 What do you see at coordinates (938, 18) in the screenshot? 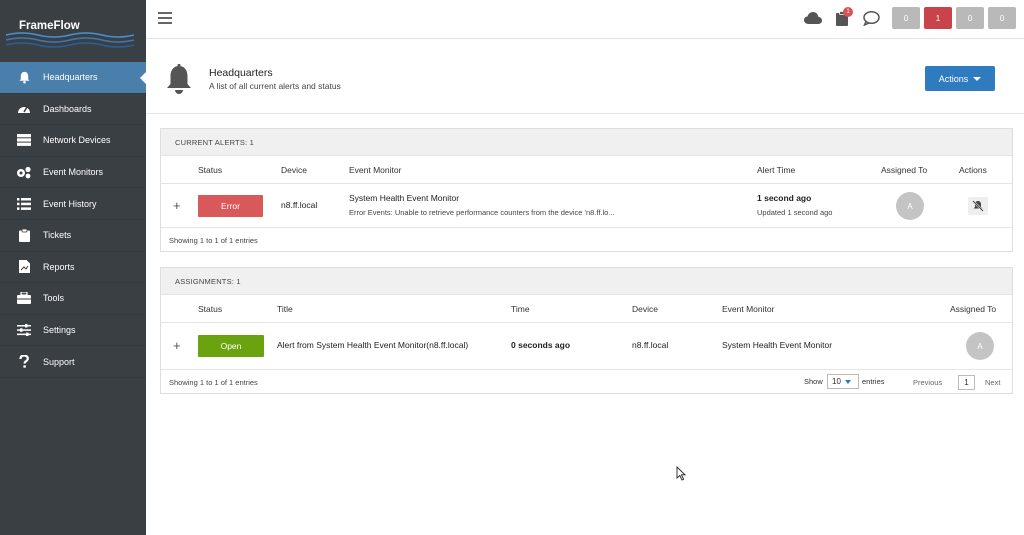
I see `status-count-box: 1` at bounding box center [938, 18].